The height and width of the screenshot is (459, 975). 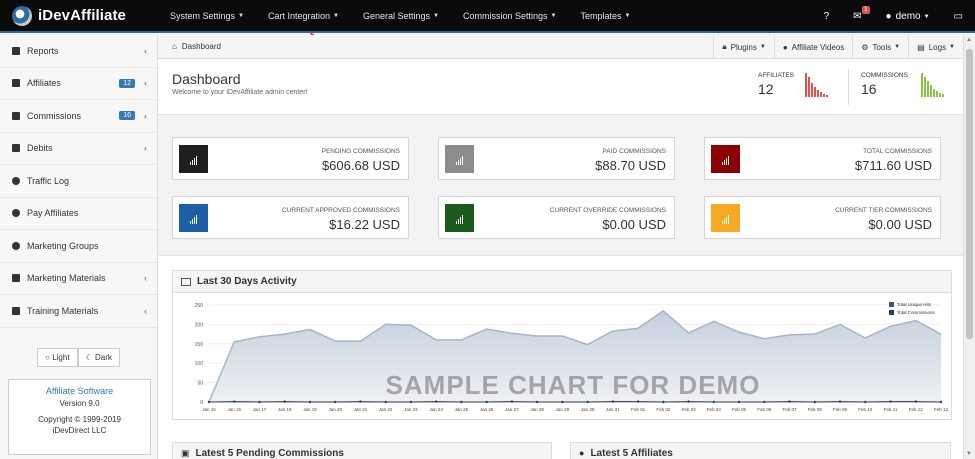 I want to click on sidebar-item-pay-affiliates: Pay Affiliates, so click(x=78, y=214).